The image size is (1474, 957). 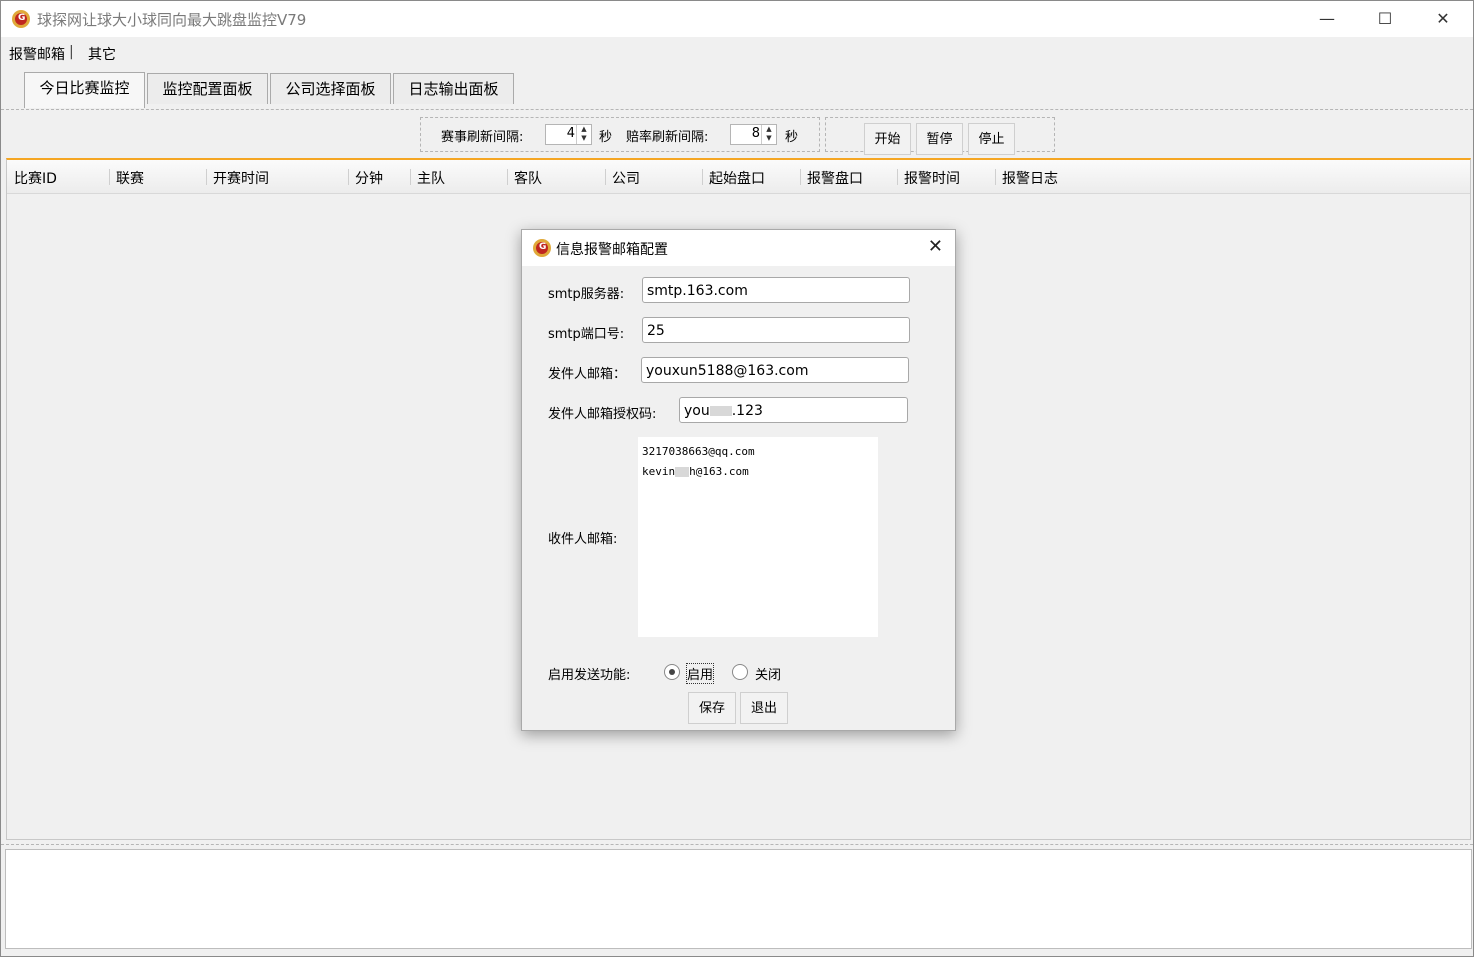 I want to click on tab-today-matches: 今日比赛监控, so click(x=84, y=90).